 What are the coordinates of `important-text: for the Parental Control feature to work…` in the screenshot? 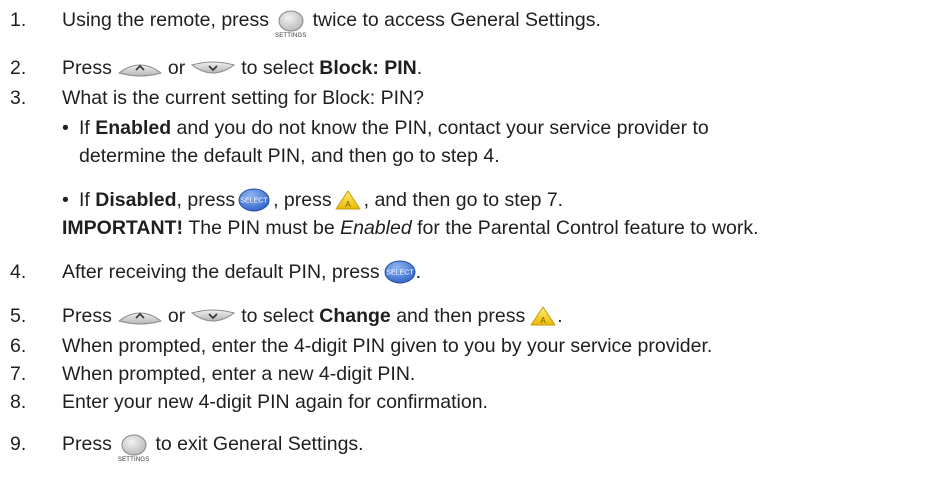 It's located at (588, 227).